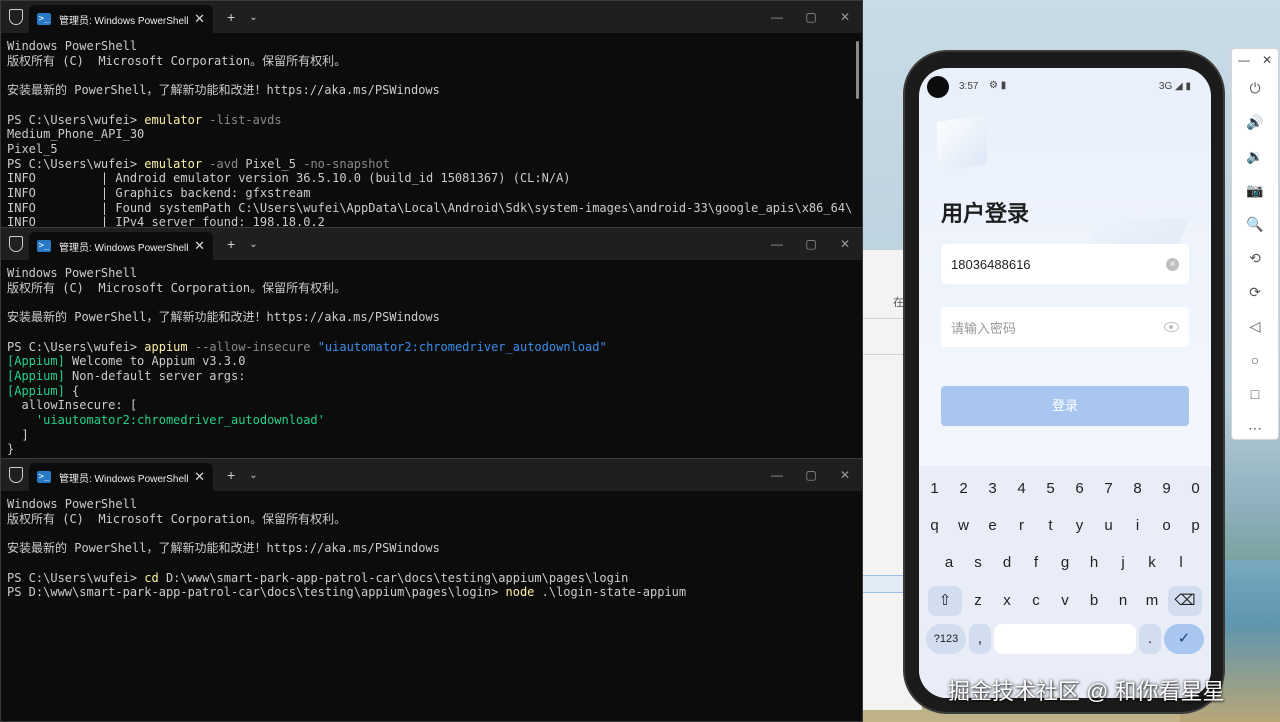 Image resolution: width=1280 pixels, height=722 pixels. I want to click on key-3: 3, so click(993, 489).